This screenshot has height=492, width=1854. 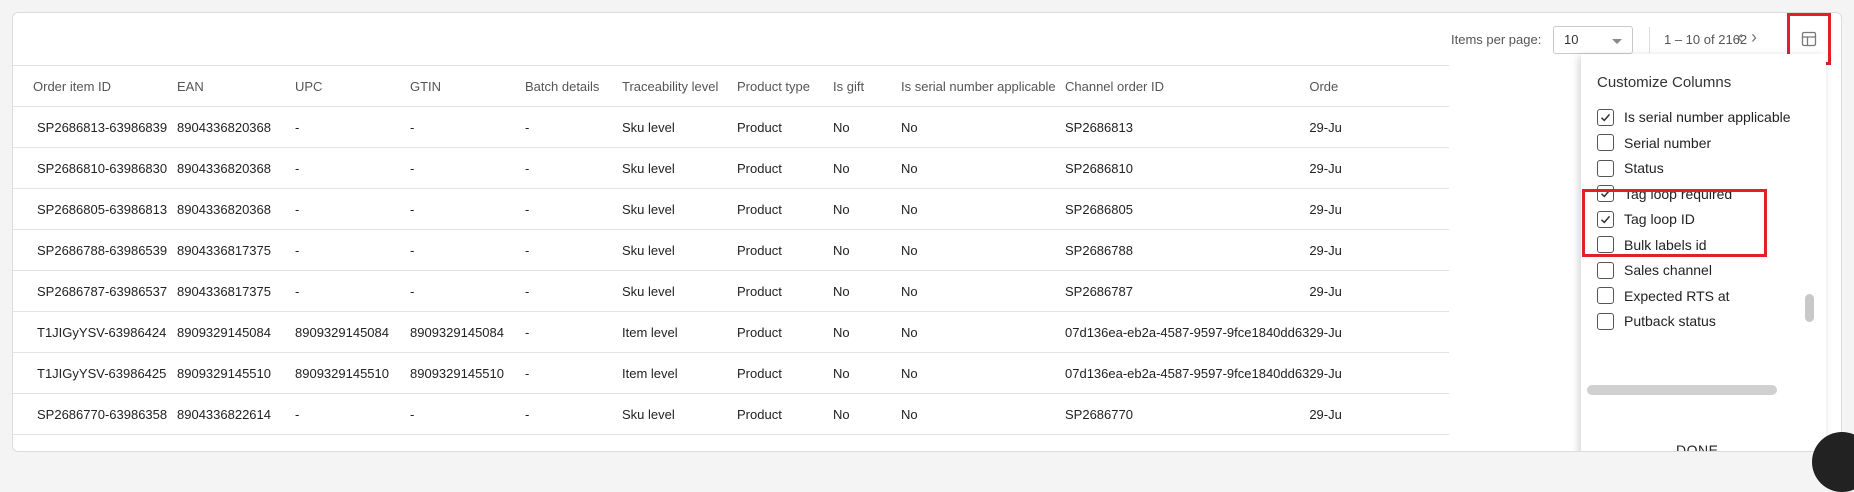 I want to click on column-header: Channel order ID, so click(x=1187, y=86).